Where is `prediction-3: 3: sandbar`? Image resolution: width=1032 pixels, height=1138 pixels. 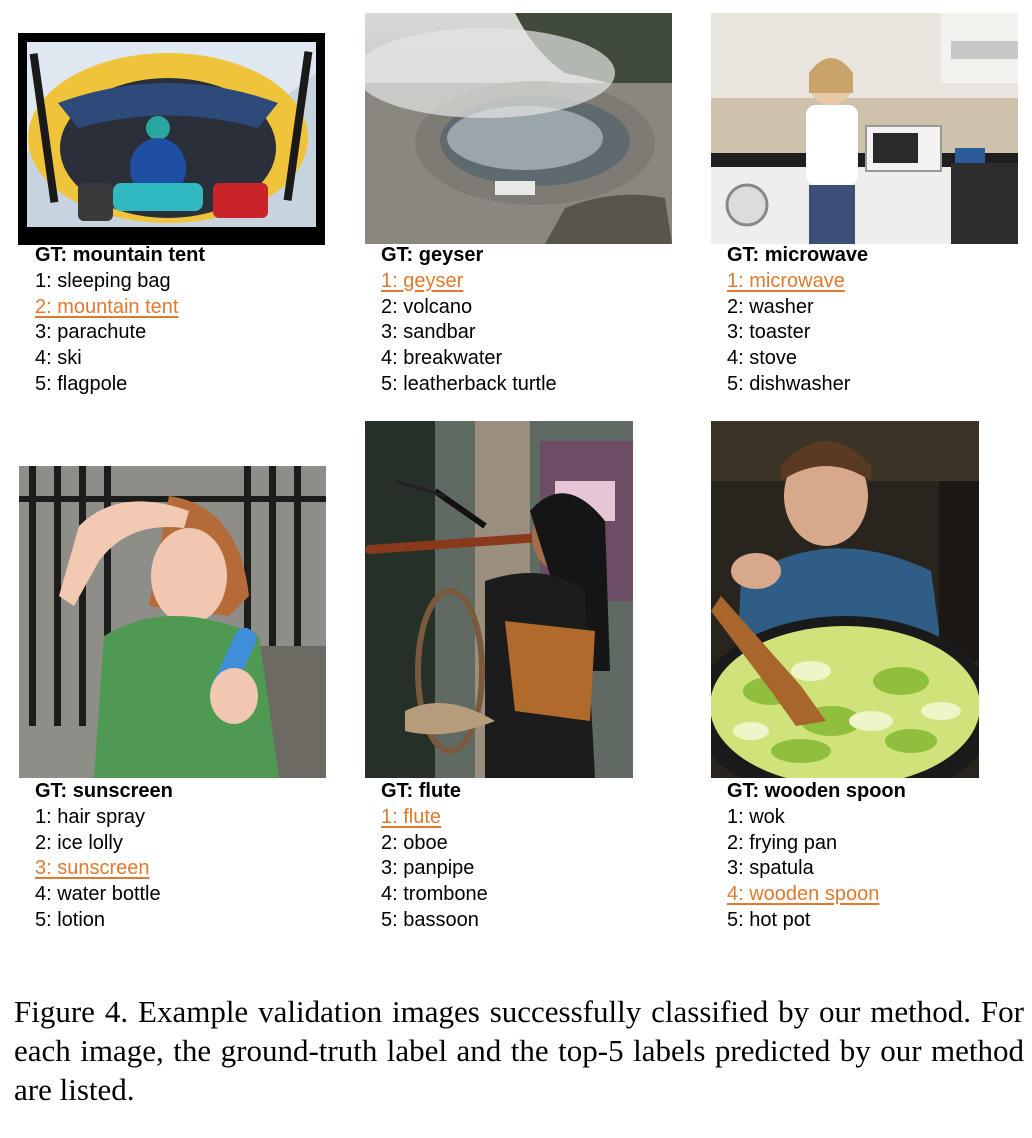
prediction-3: 3: sandbar is located at coordinates (428, 332).